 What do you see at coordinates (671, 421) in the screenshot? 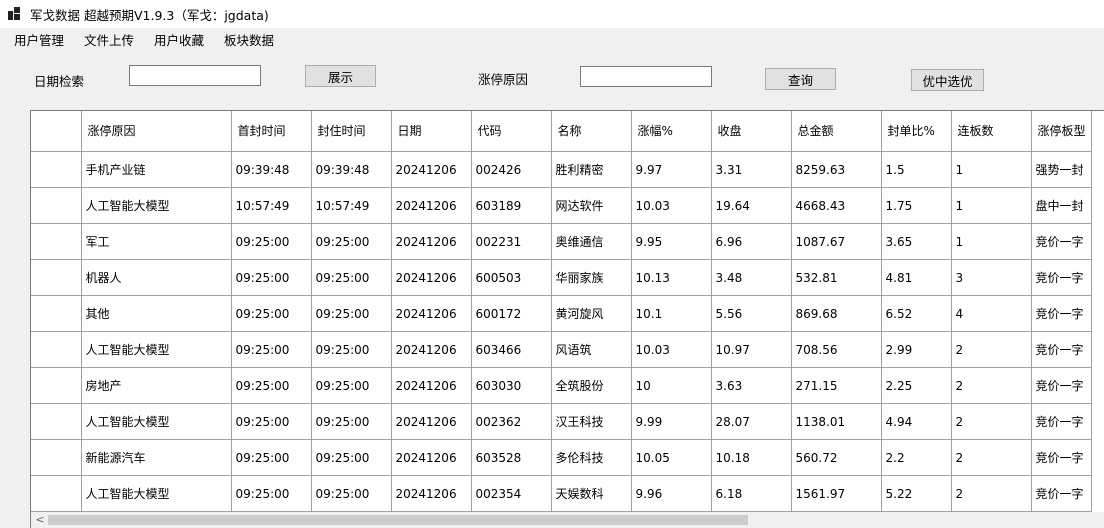
I see `change-pct-cell: 9.99` at bounding box center [671, 421].